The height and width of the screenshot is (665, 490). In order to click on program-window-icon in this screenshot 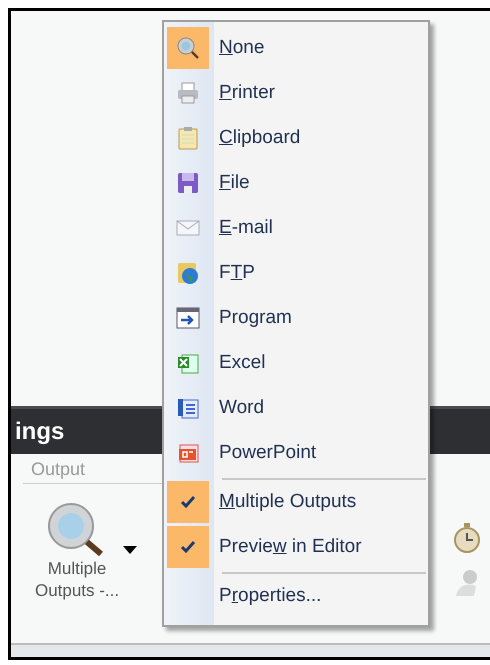, I will do `click(188, 318)`.